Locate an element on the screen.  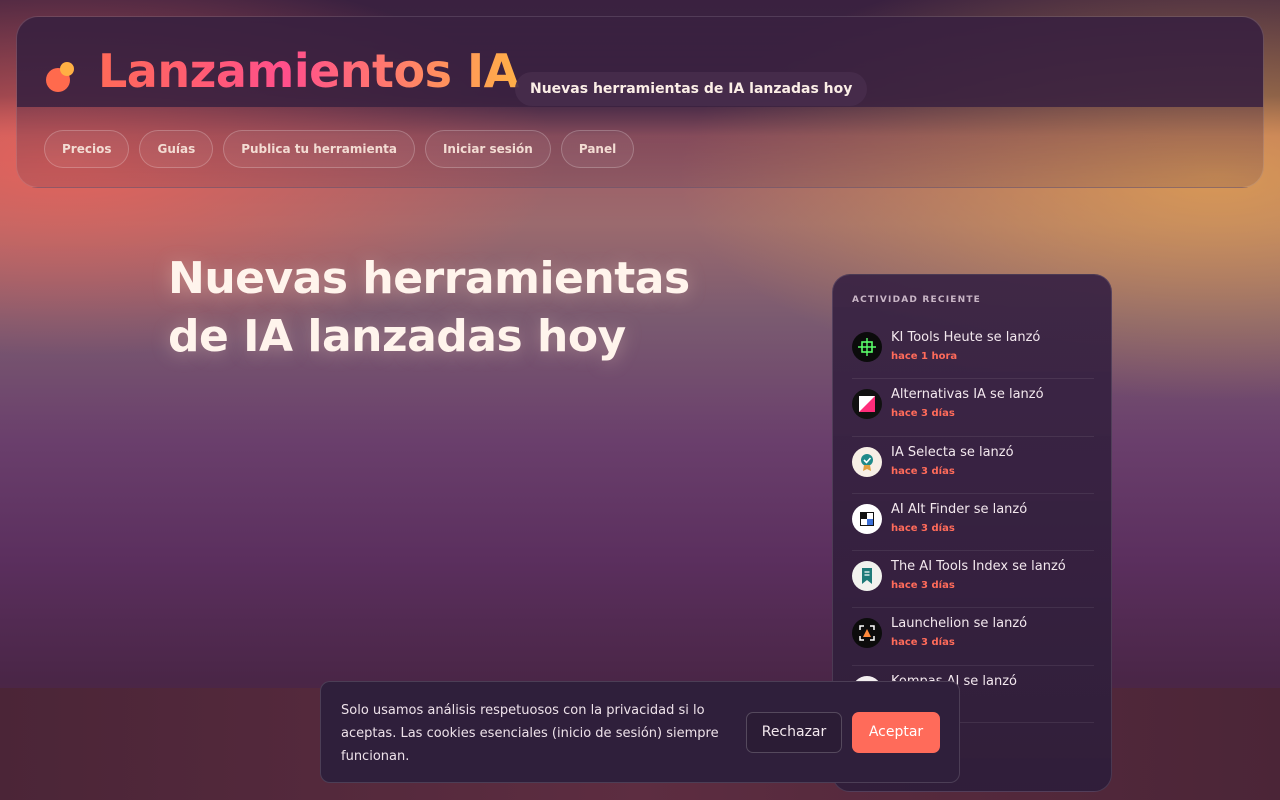
badge-check-logo-icon is located at coordinates (867, 461).